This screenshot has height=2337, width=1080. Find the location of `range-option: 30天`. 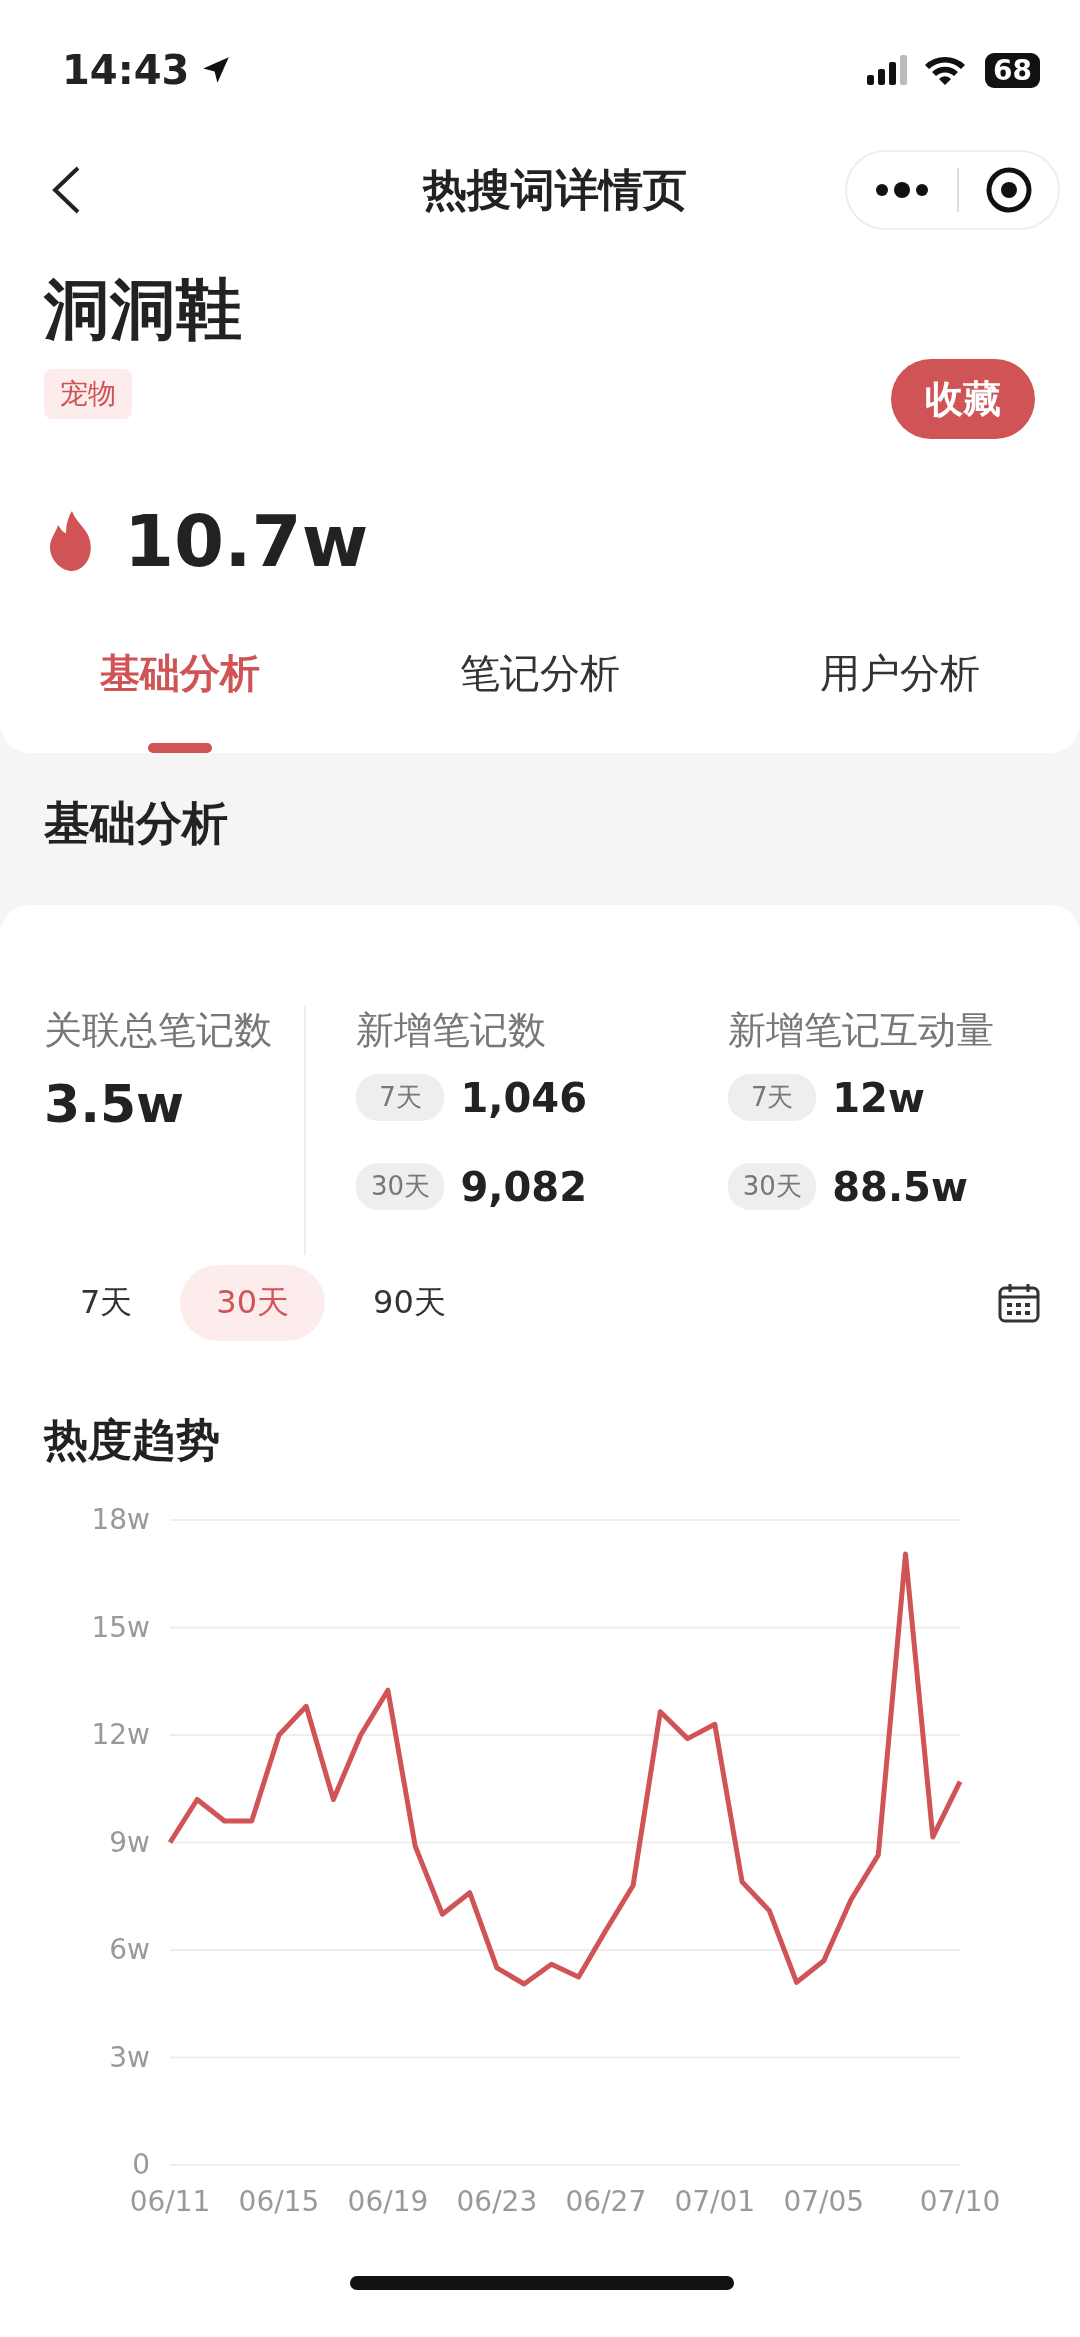

range-option: 30天 is located at coordinates (253, 1303).